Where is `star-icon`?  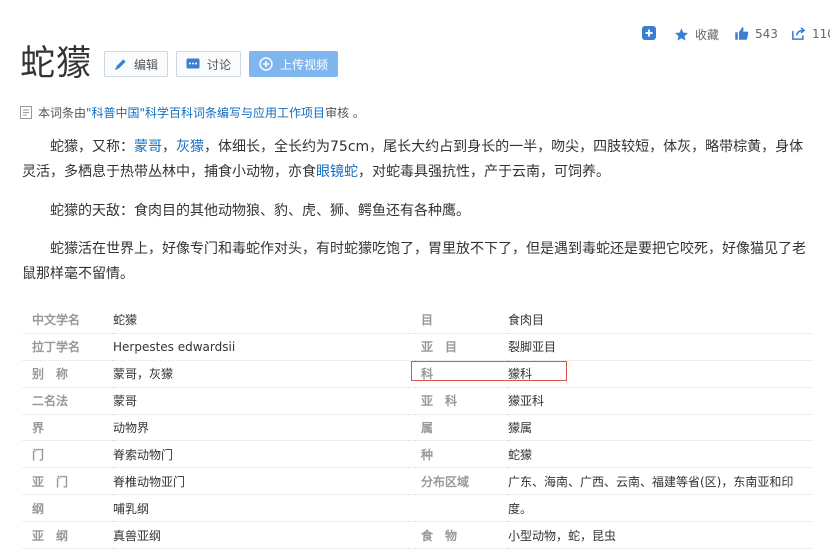
star-icon is located at coordinates (681, 34).